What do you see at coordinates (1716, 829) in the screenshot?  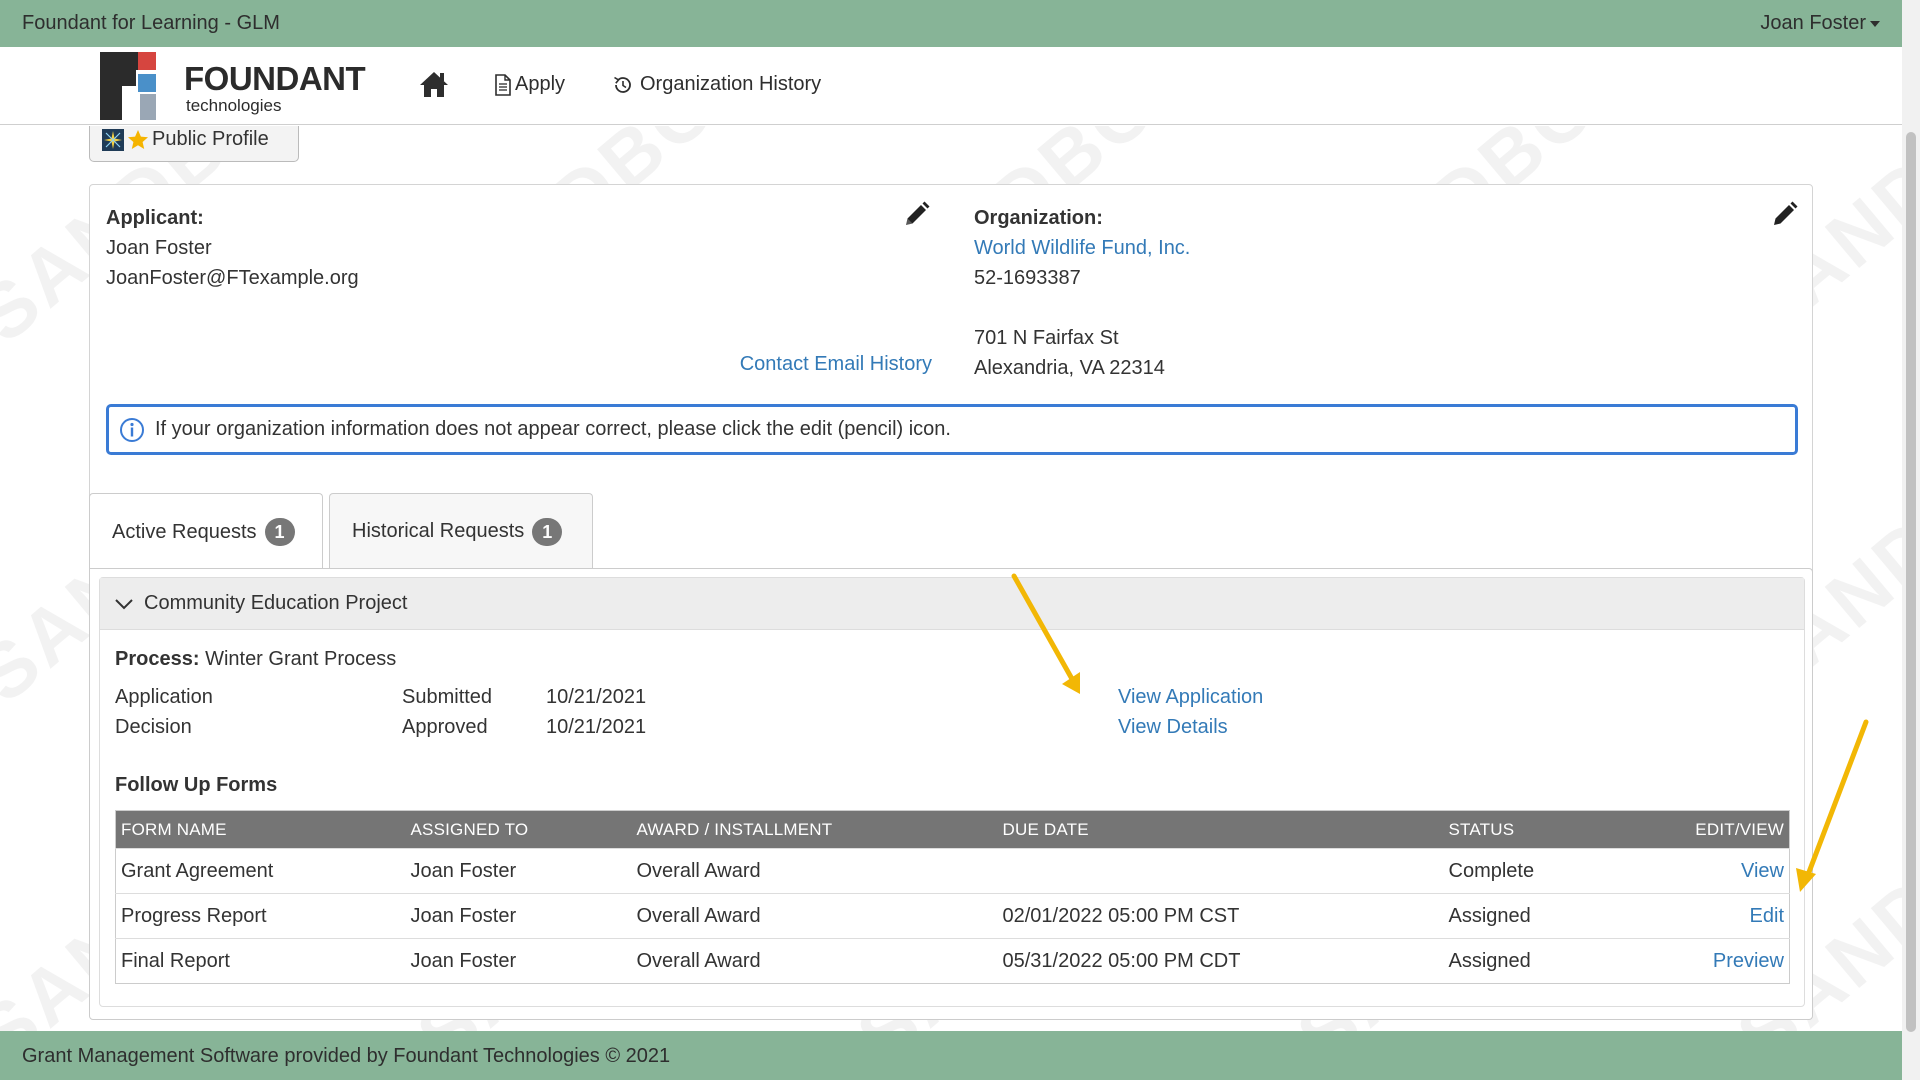 I see `column-header: EDIT/VIEW` at bounding box center [1716, 829].